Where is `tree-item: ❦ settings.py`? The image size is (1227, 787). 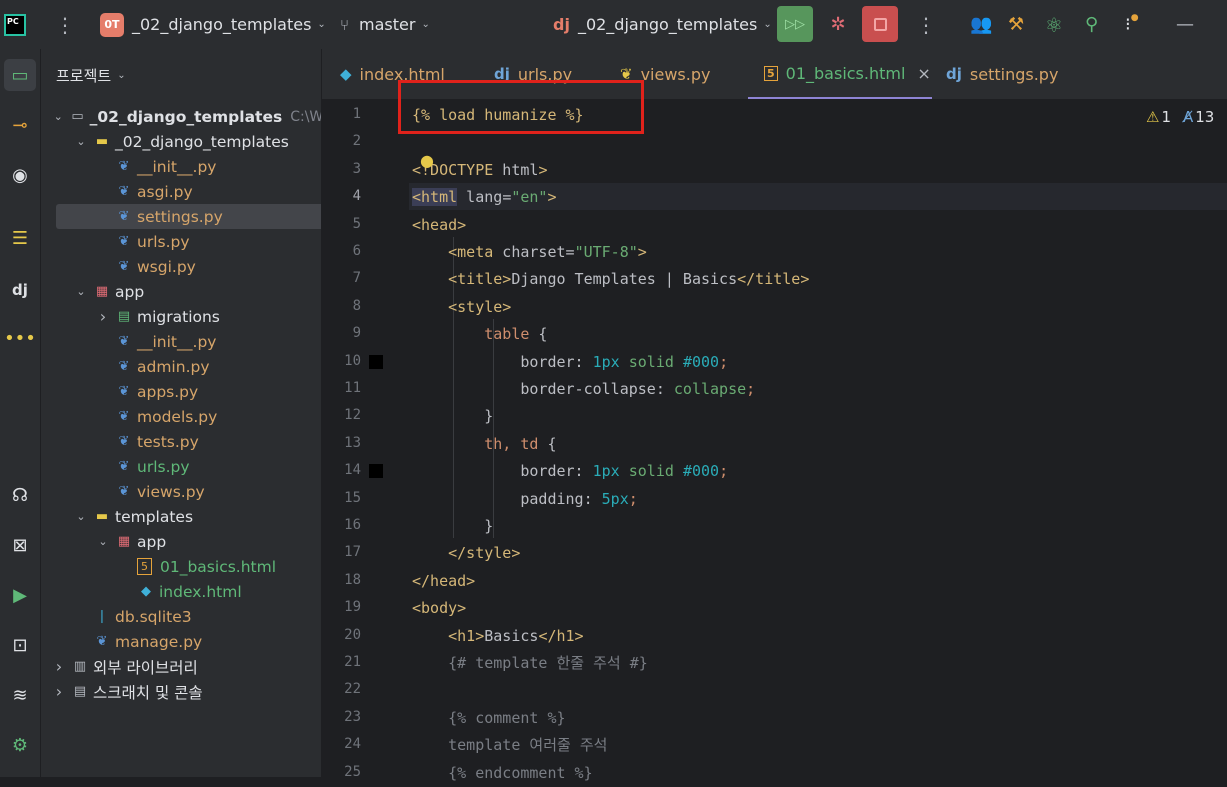
tree-item: ❦ settings.py is located at coordinates (188, 216).